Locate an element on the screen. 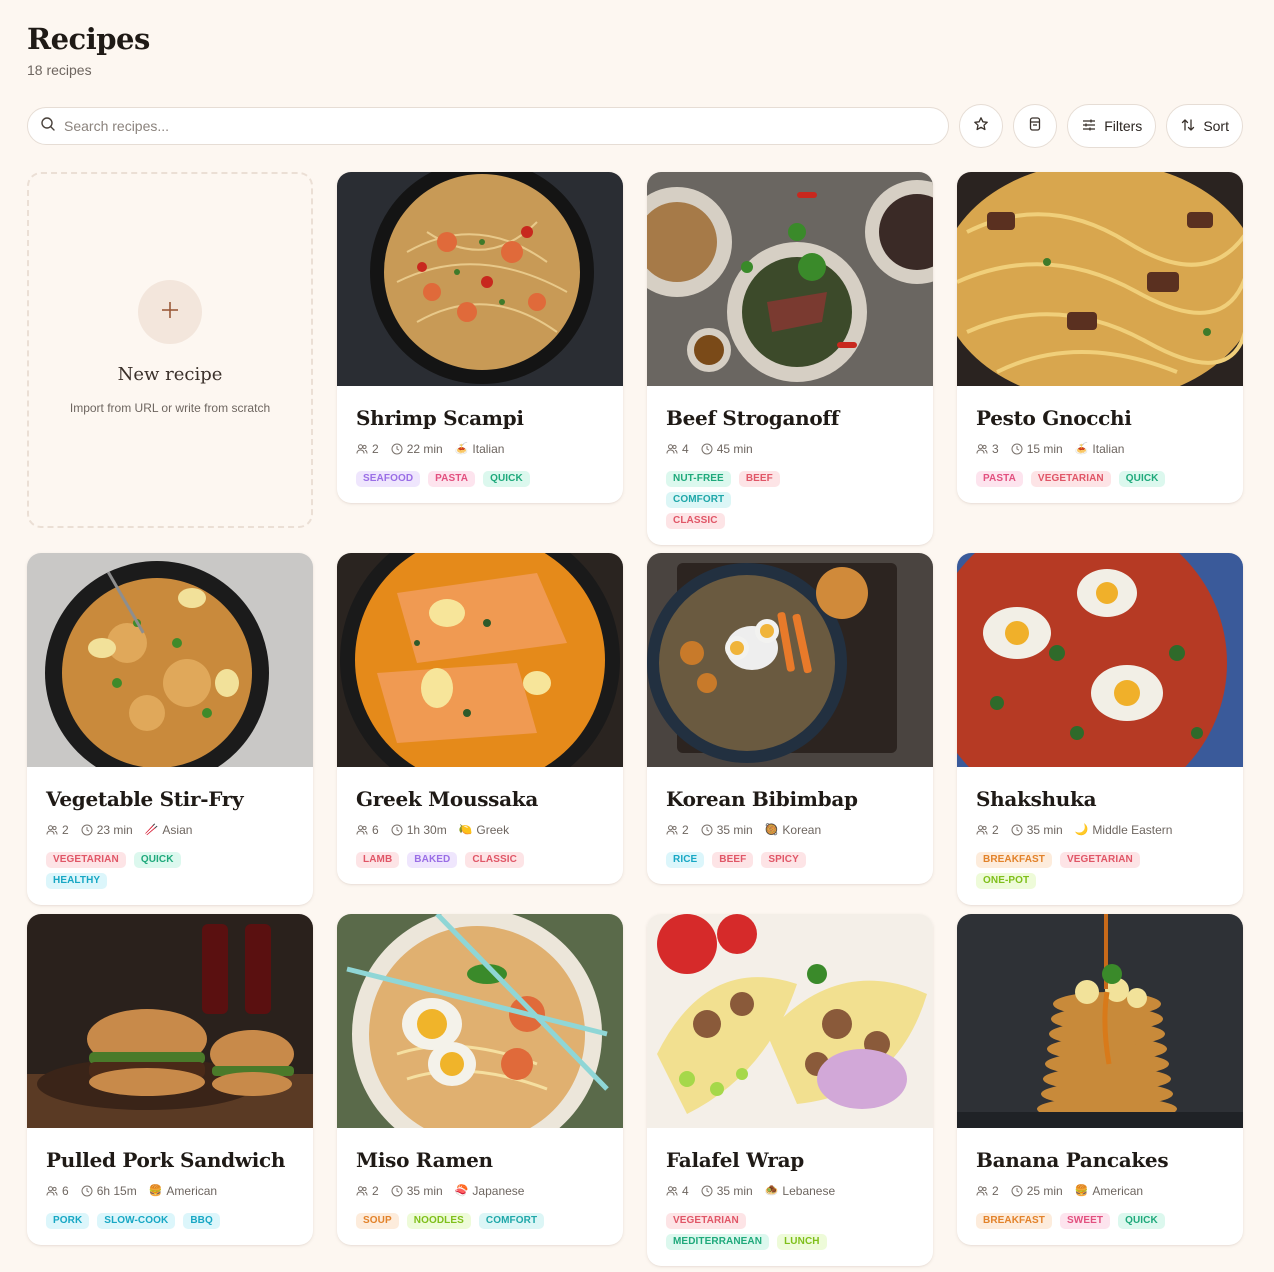 This screenshot has height=1272, width=1274. saved-button is located at coordinates (1035, 126).